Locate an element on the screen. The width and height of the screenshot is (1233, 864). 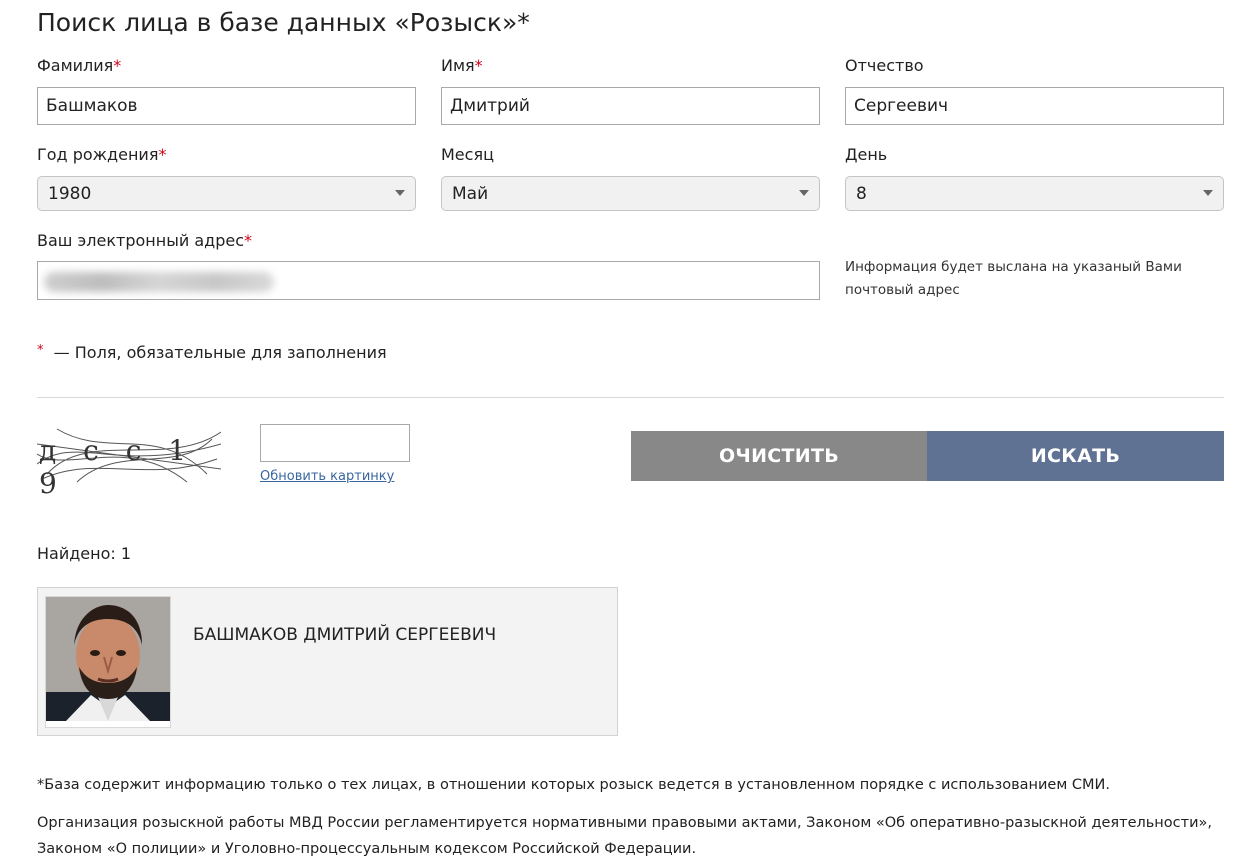
captcha-image: д с с 1 9 is located at coordinates (129, 462).